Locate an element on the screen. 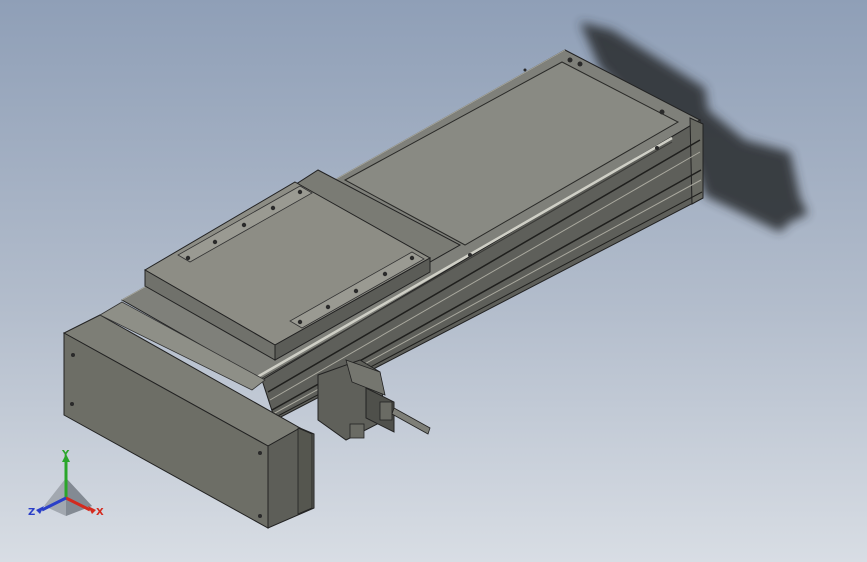 Image resolution: width=867 pixels, height=562 pixels. y-axis-label: Y is located at coordinates (65, 454).